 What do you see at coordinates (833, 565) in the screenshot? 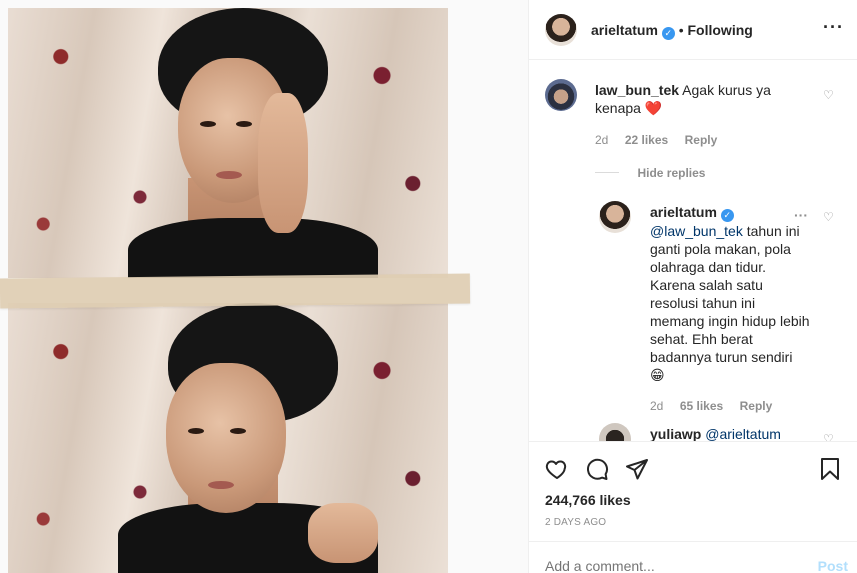
I see `post-button: Post` at bounding box center [833, 565].